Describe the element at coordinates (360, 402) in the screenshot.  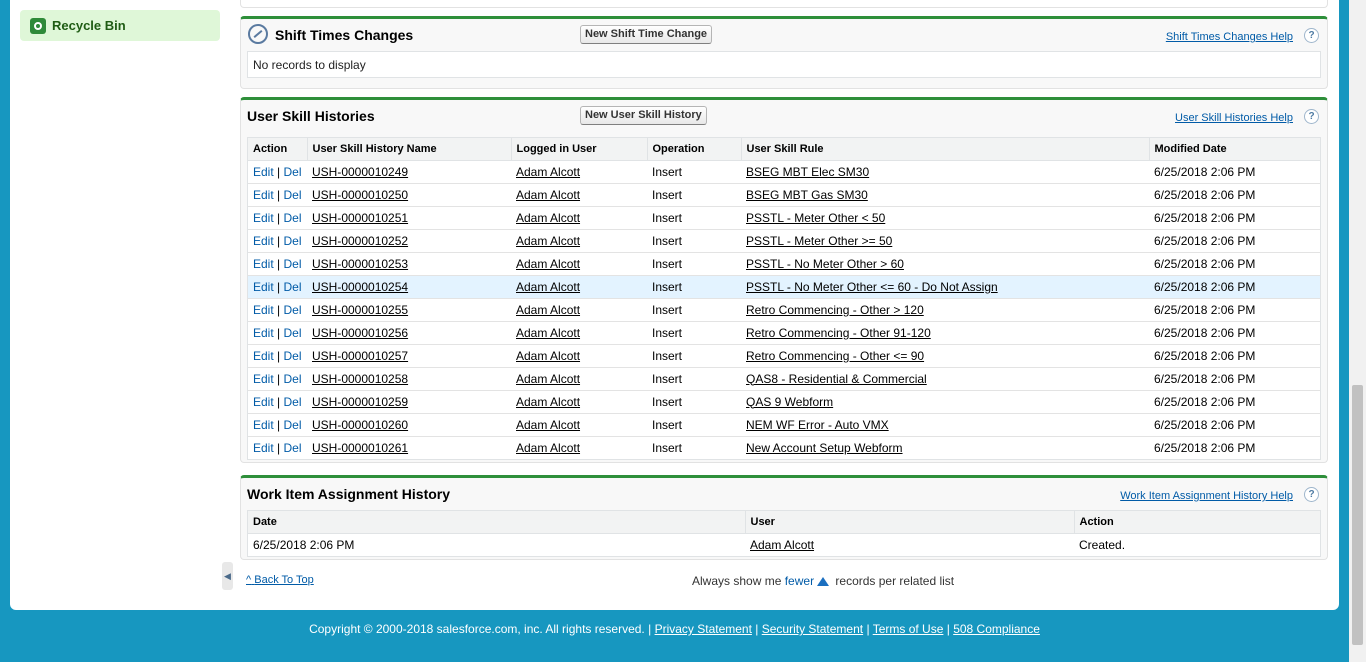
I see `history-name-link: USH-0000010259` at that location.